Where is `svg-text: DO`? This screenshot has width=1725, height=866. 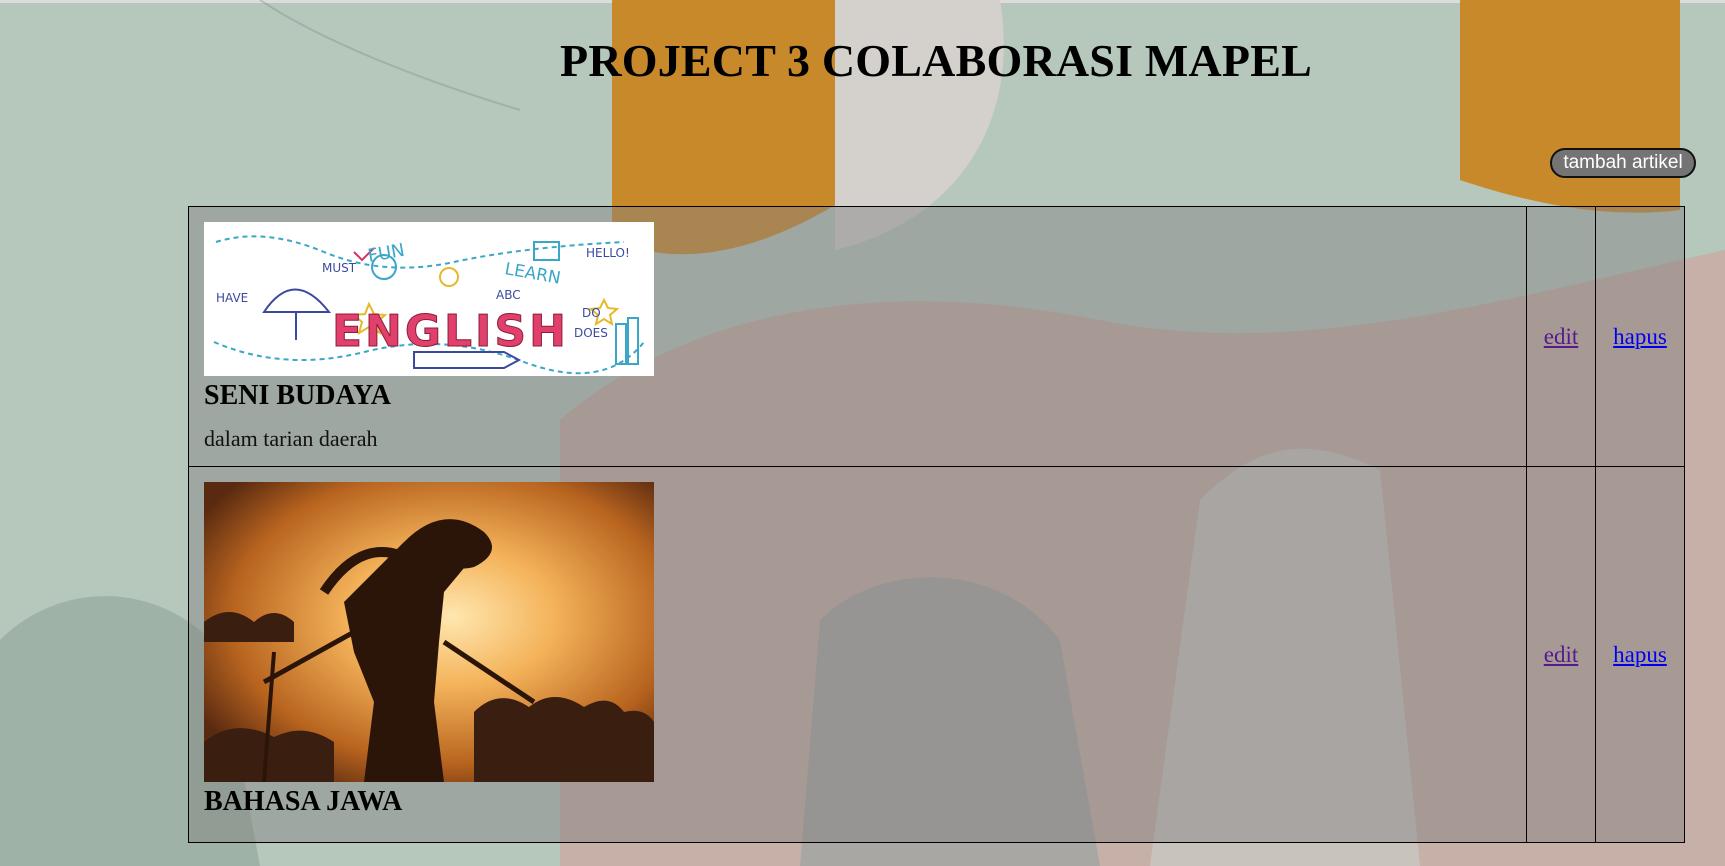
svg-text: DO is located at coordinates (591, 313).